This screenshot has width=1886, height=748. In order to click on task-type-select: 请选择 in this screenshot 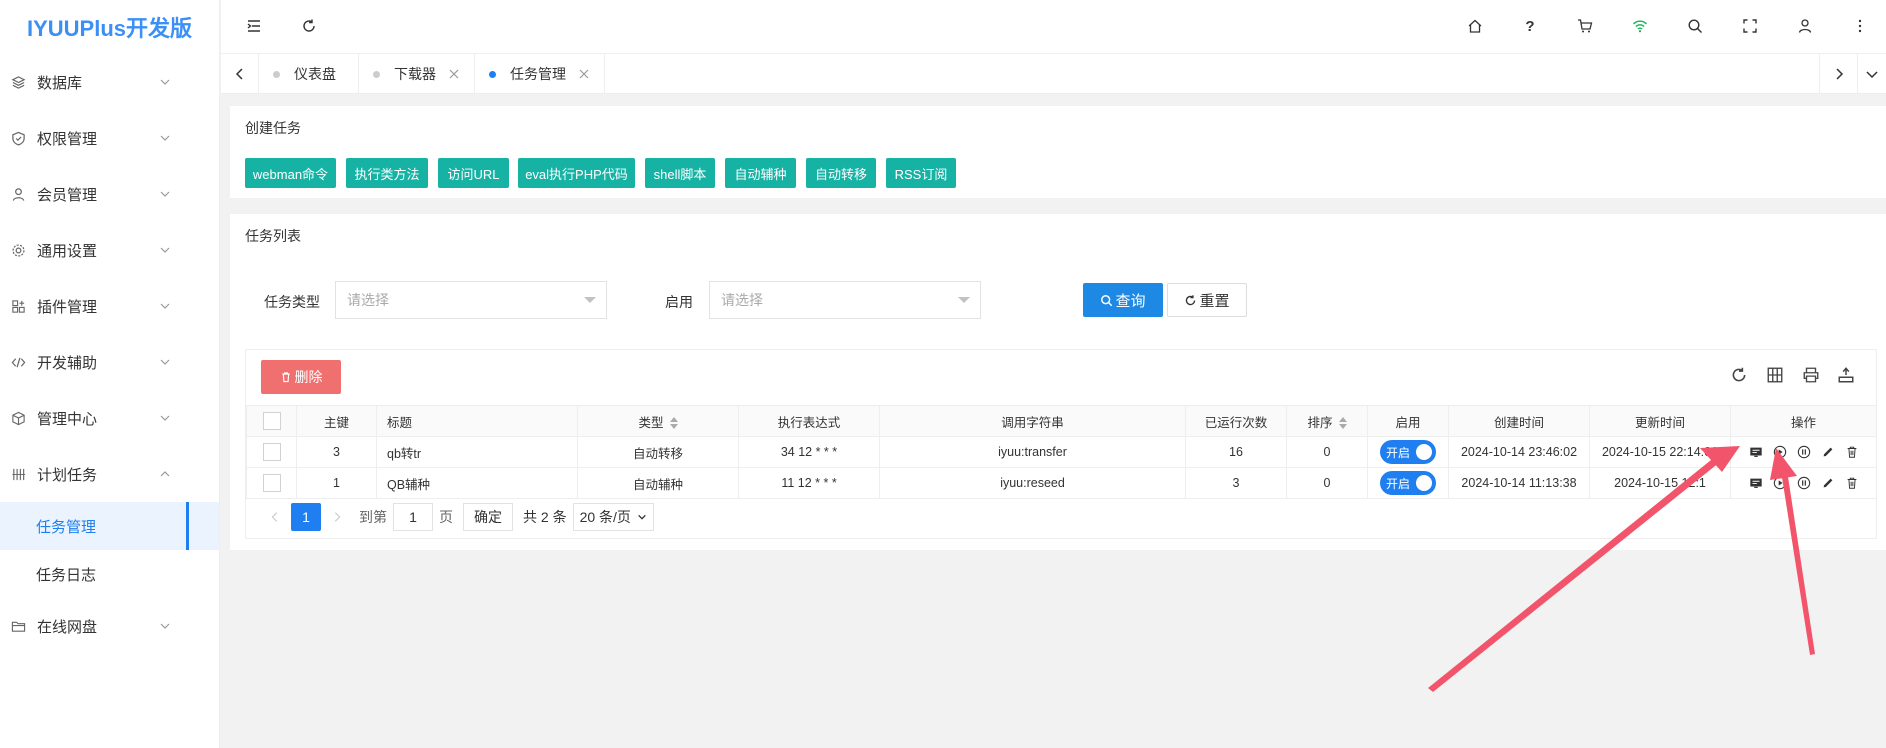, I will do `click(471, 300)`.